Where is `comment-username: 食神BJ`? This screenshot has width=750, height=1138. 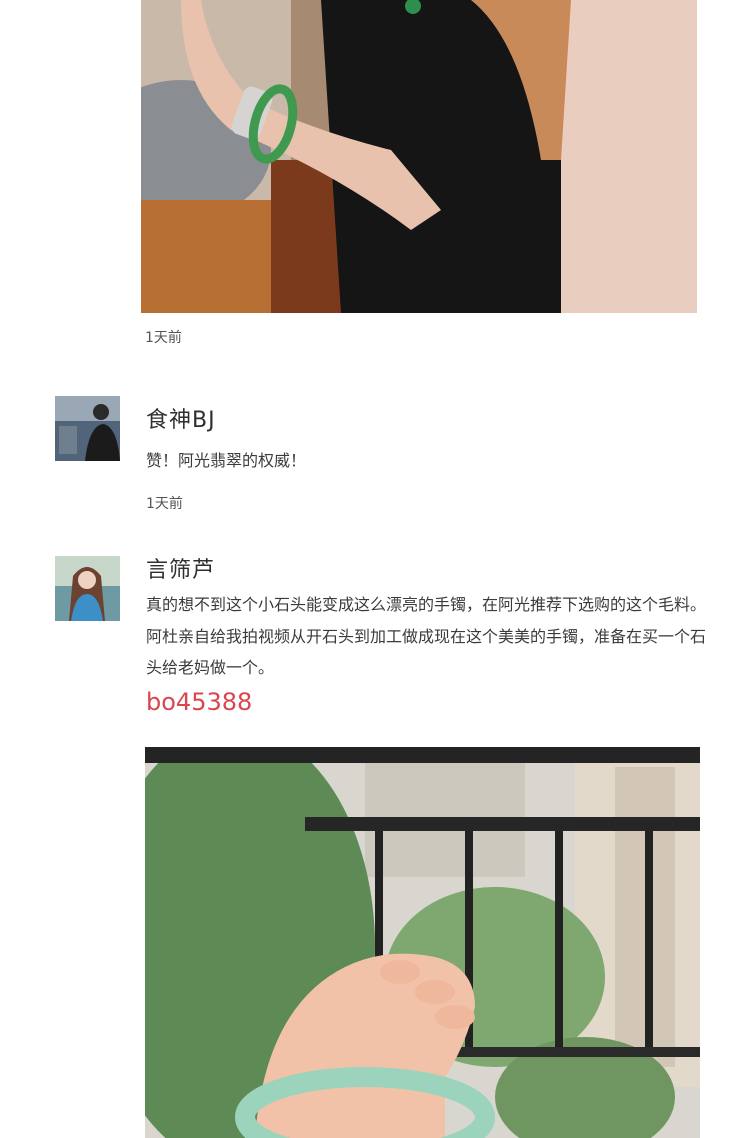 comment-username: 食神BJ is located at coordinates (181, 418).